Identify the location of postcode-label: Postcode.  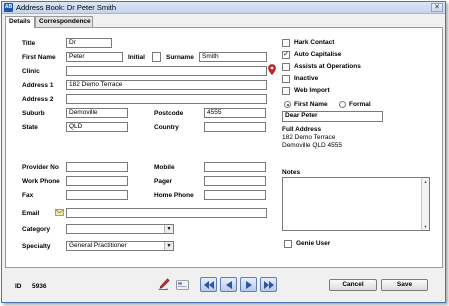
(169, 113).